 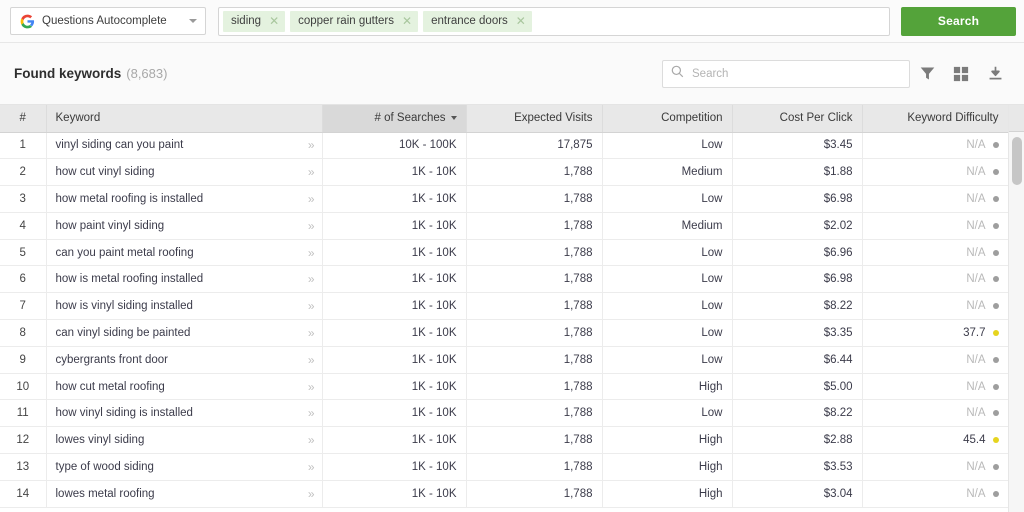 I want to click on row-competition: Medium, so click(x=667, y=172).